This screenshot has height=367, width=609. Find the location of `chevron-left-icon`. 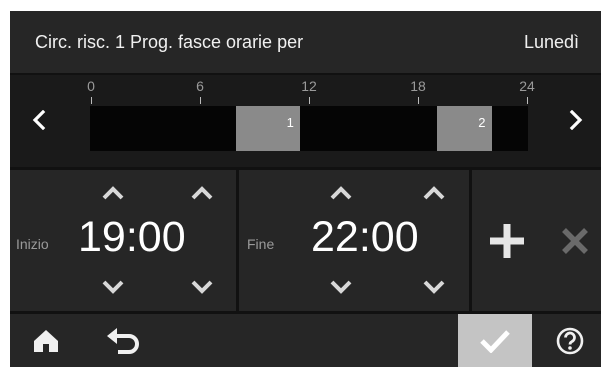

chevron-left-icon is located at coordinates (39, 120).